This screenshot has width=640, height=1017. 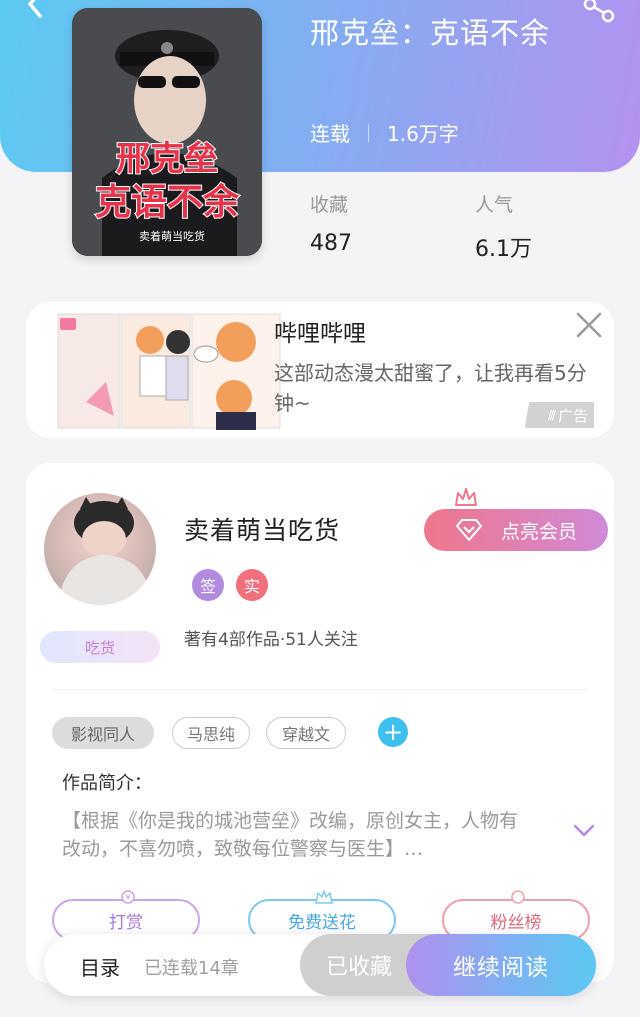 I want to click on chevron-down-icon, so click(x=584, y=831).